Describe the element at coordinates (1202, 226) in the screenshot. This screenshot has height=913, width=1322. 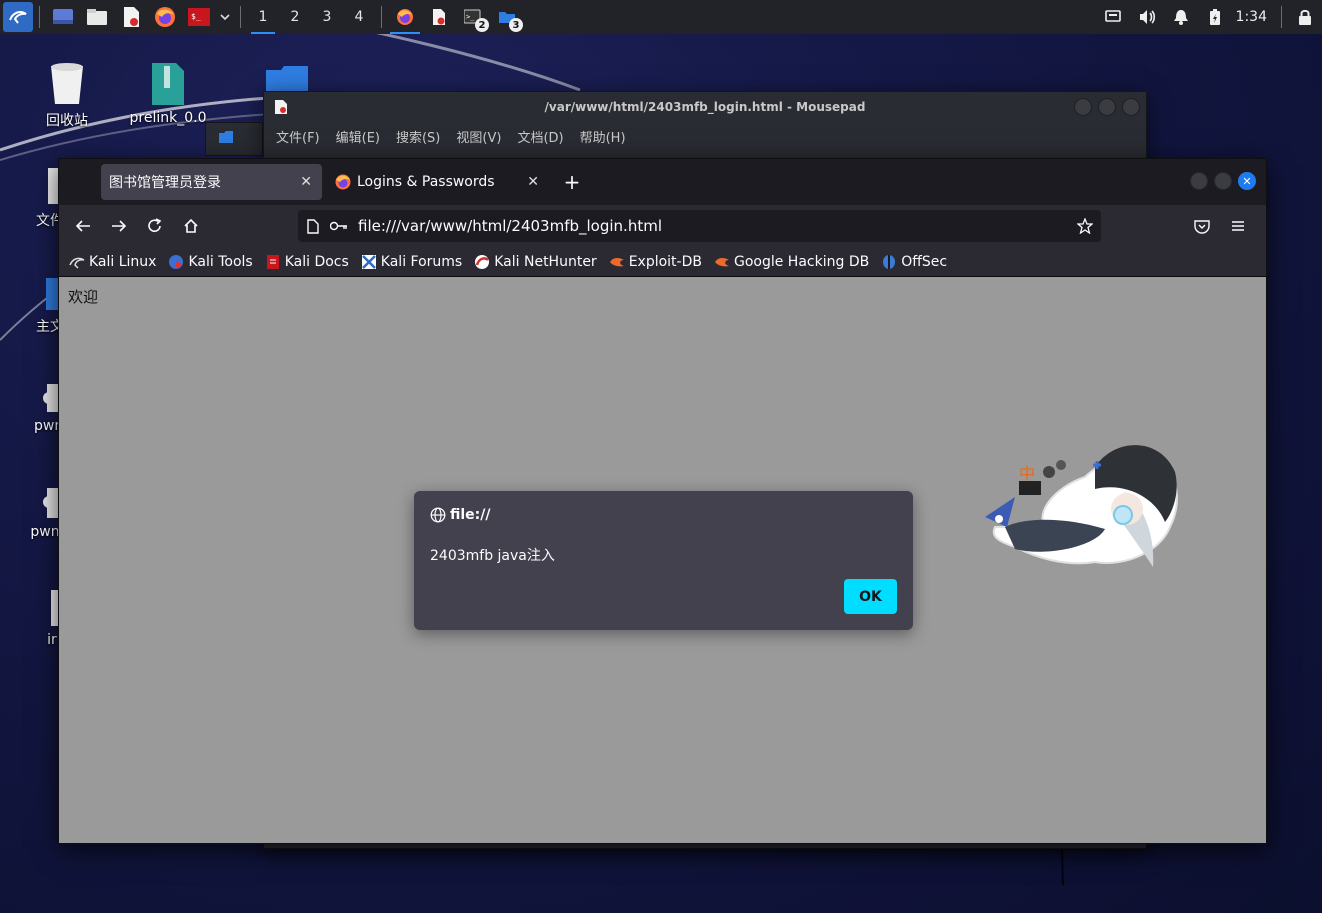
I see `pocket-button` at that location.